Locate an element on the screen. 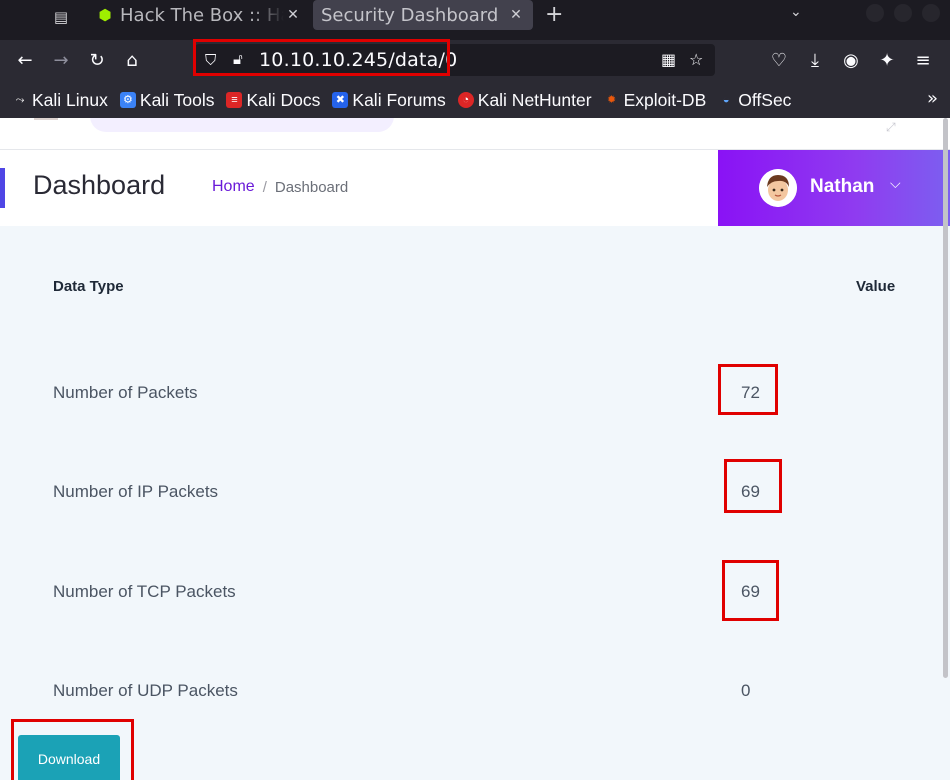  user-menu: Nathan ⌵ is located at coordinates (834, 188).